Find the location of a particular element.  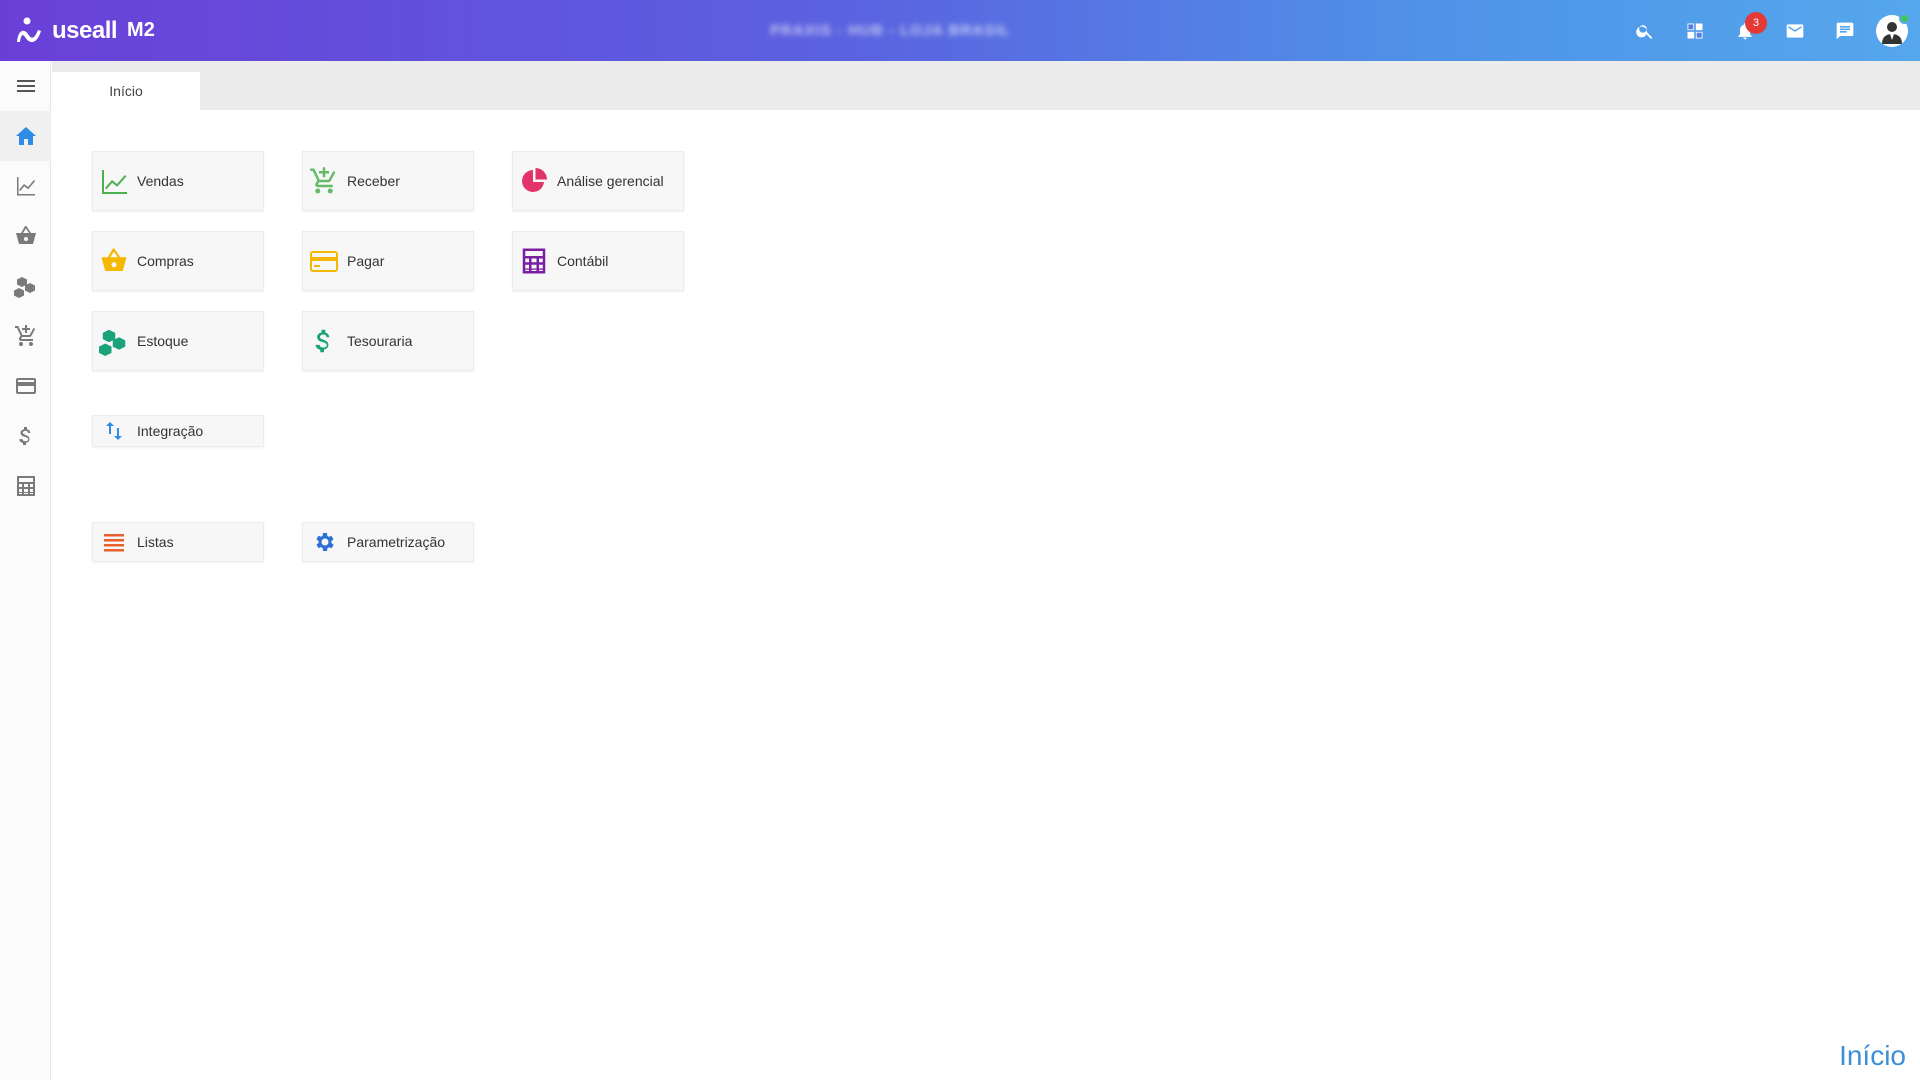

tile-listas: Listas is located at coordinates (178, 542).